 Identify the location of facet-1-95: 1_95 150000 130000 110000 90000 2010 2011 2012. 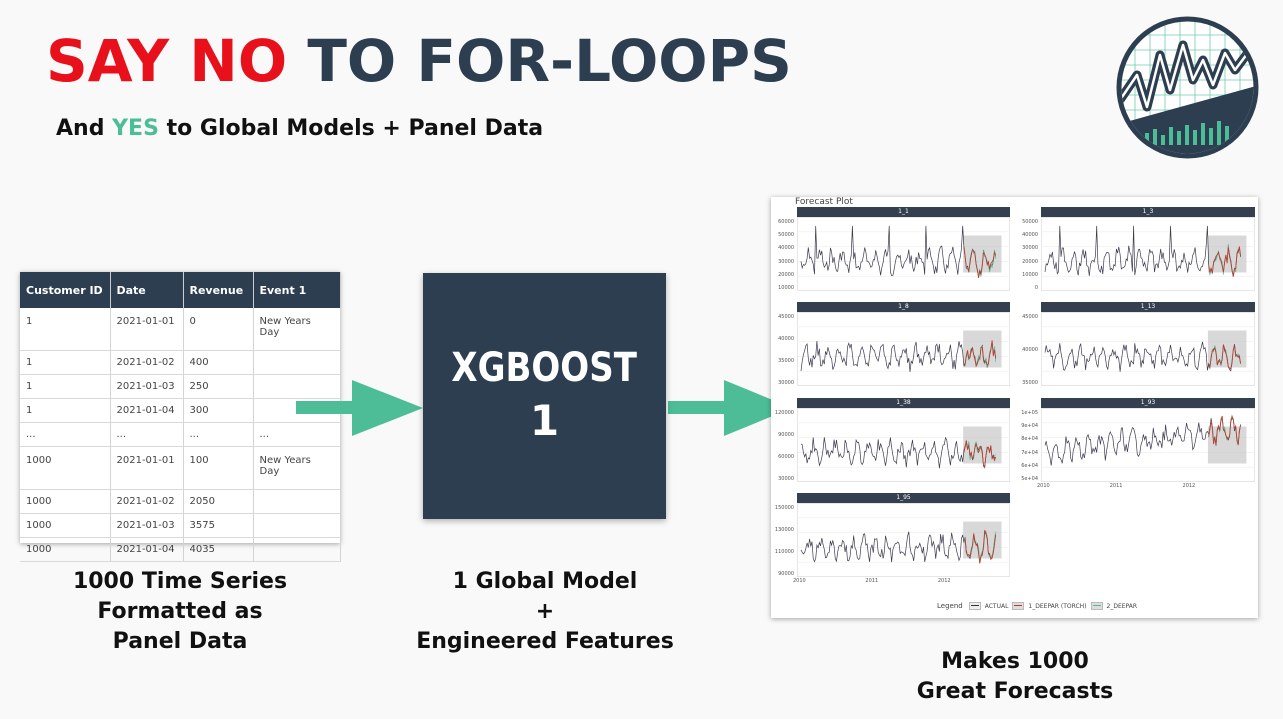
(892, 538).